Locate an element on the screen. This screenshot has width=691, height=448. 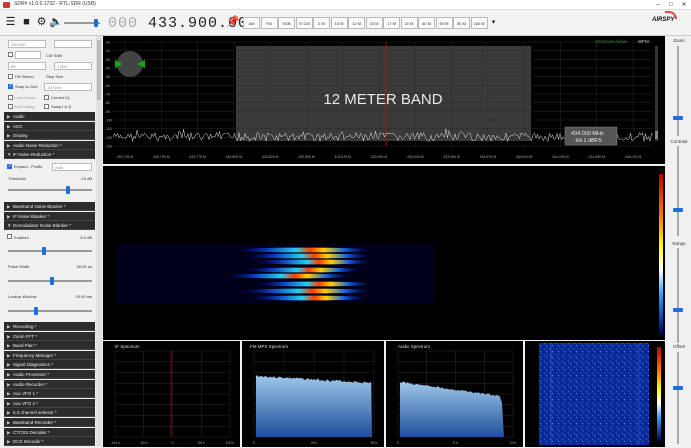
section-header: ▼ Demodulator Noise Blanker * is located at coordinates (49, 226).